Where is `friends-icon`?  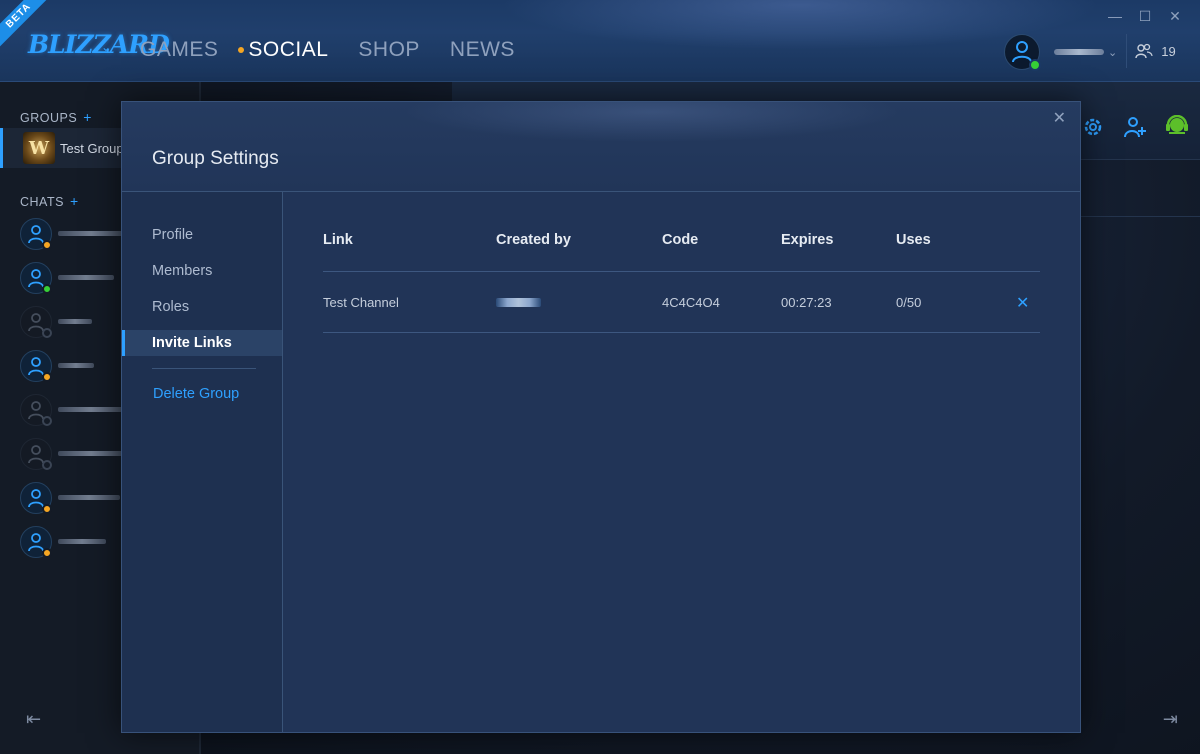 friends-icon is located at coordinates (1144, 51).